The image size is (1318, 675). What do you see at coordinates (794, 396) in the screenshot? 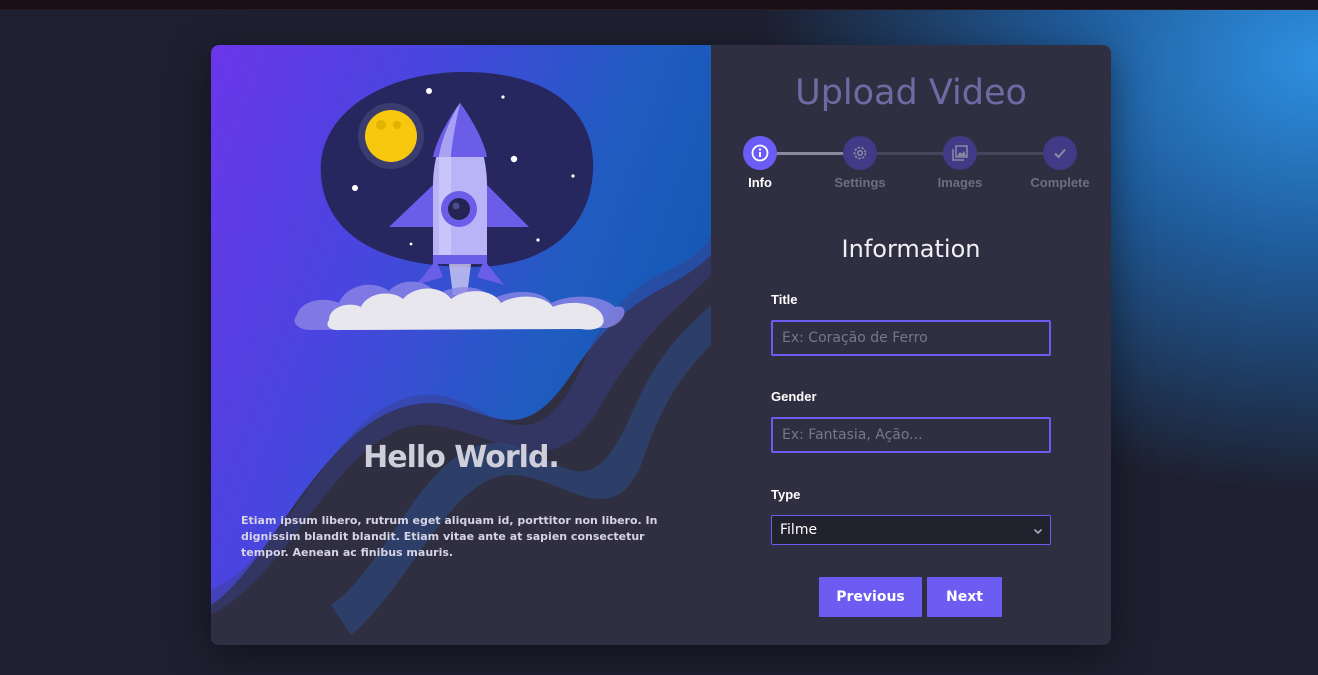
I see `gender-label: Gender` at bounding box center [794, 396].